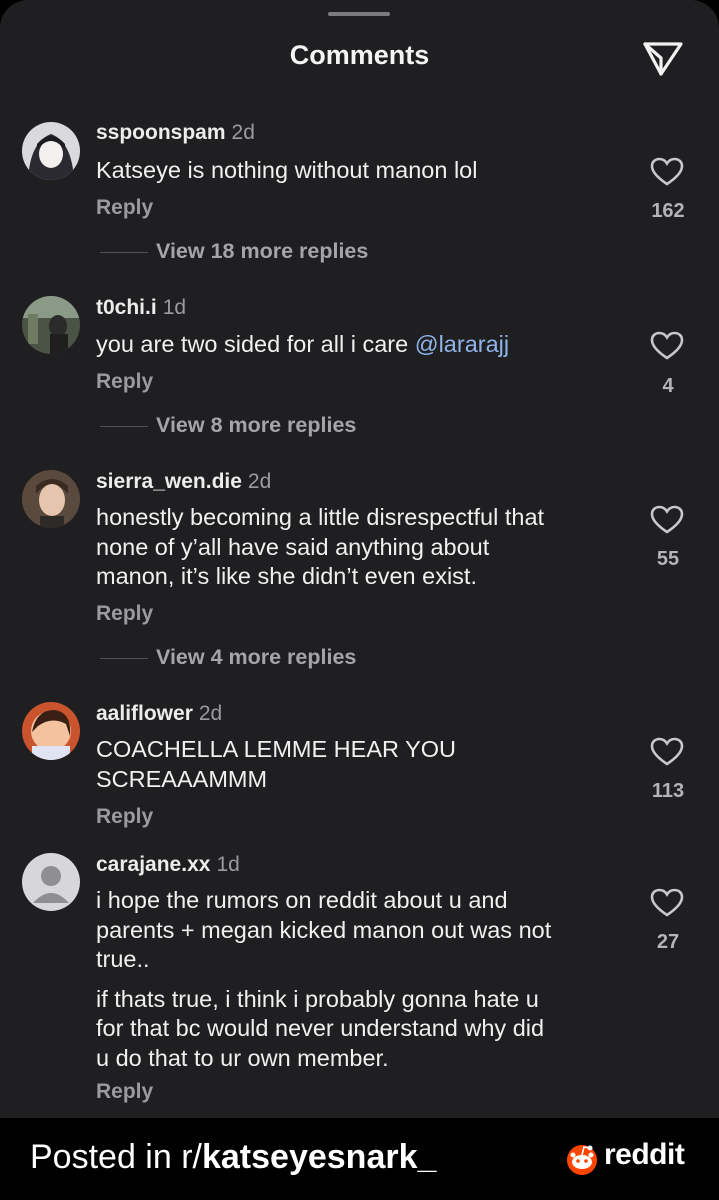 This screenshot has width=719, height=1200. I want to click on comment-text: COACHELLA LEMME HEAR YOU SCREAAAMMM, so click(276, 764).